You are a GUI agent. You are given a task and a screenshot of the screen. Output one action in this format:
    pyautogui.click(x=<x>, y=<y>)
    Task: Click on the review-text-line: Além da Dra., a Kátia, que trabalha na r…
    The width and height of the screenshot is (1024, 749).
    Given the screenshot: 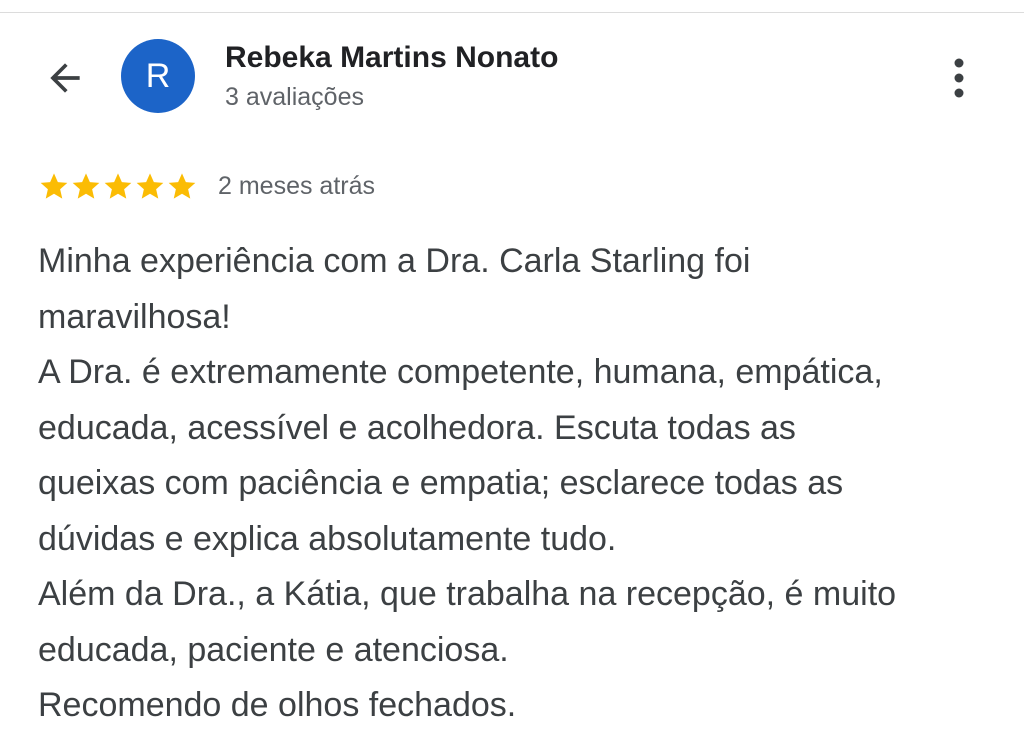 What is the action you would take?
    pyautogui.click(x=467, y=594)
    